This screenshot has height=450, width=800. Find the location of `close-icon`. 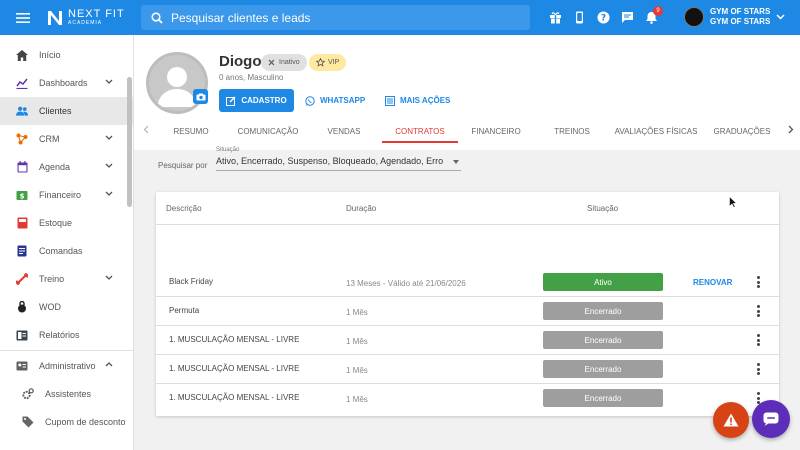

close-icon is located at coordinates (271, 62).